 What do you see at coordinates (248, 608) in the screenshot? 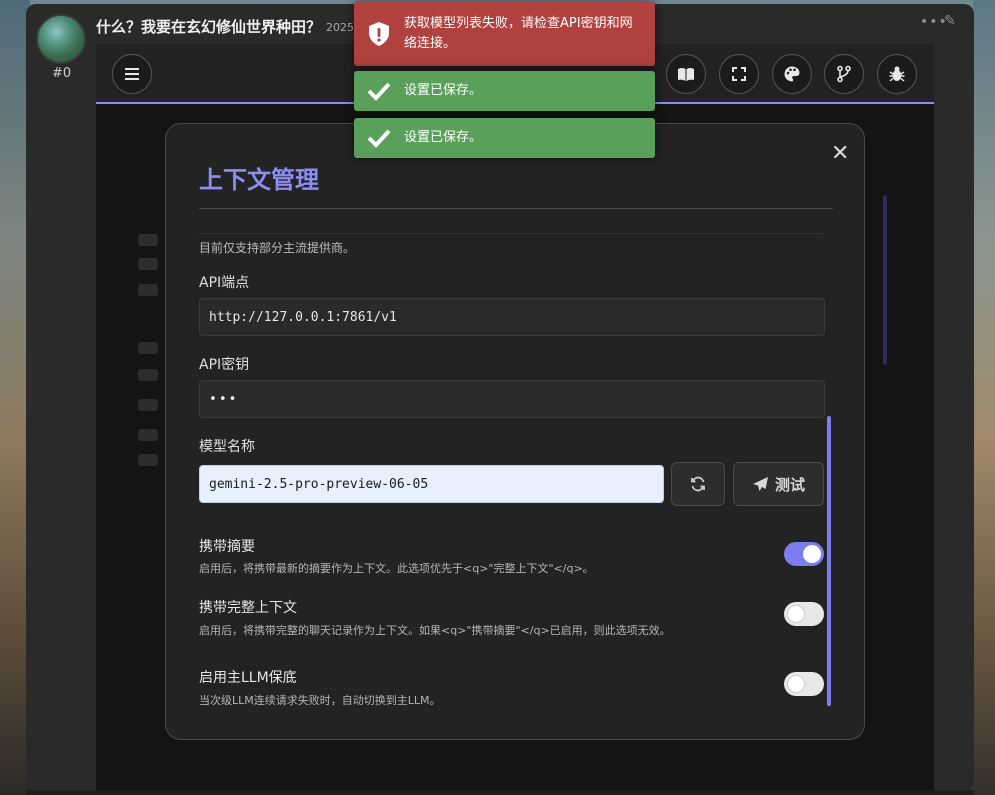
I see `option-title: 携带完整上下文` at bounding box center [248, 608].